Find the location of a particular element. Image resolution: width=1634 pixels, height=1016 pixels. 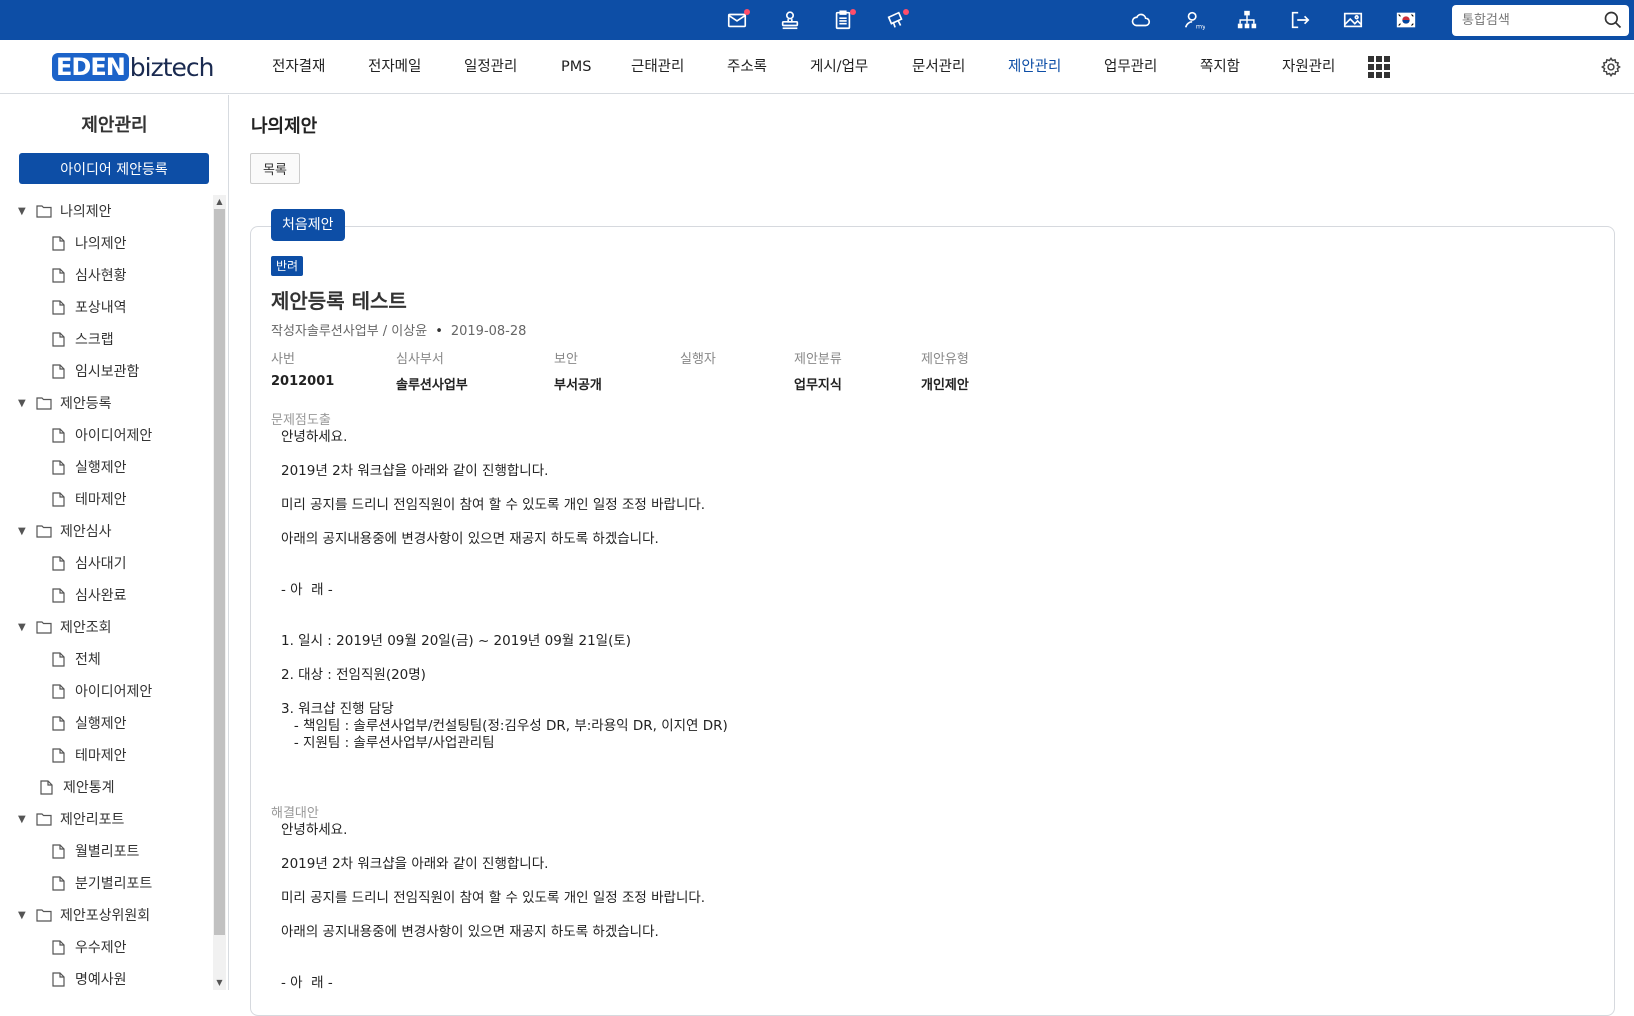

solution-line: 안녕하세요. is located at coordinates (314, 830).